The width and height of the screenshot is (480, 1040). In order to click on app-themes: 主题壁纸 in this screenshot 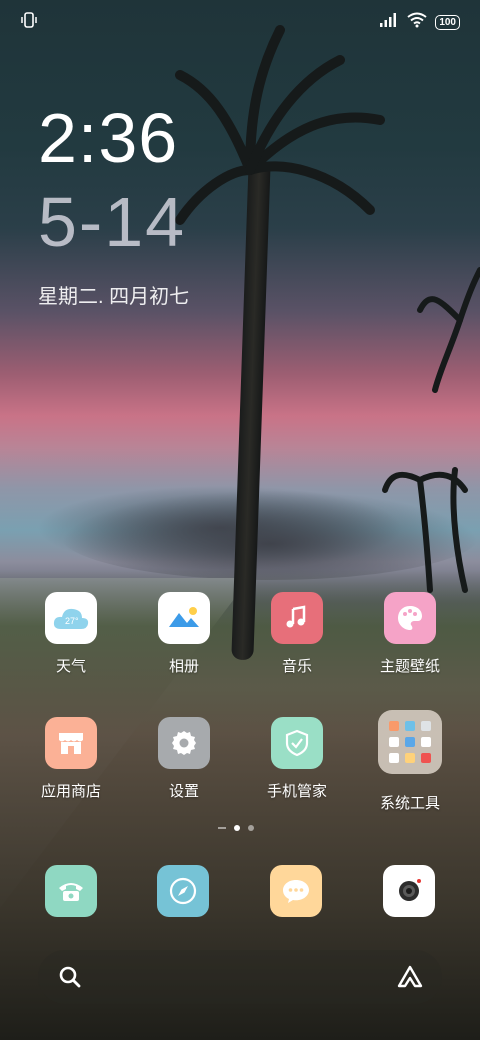, I will do `click(410, 634)`.